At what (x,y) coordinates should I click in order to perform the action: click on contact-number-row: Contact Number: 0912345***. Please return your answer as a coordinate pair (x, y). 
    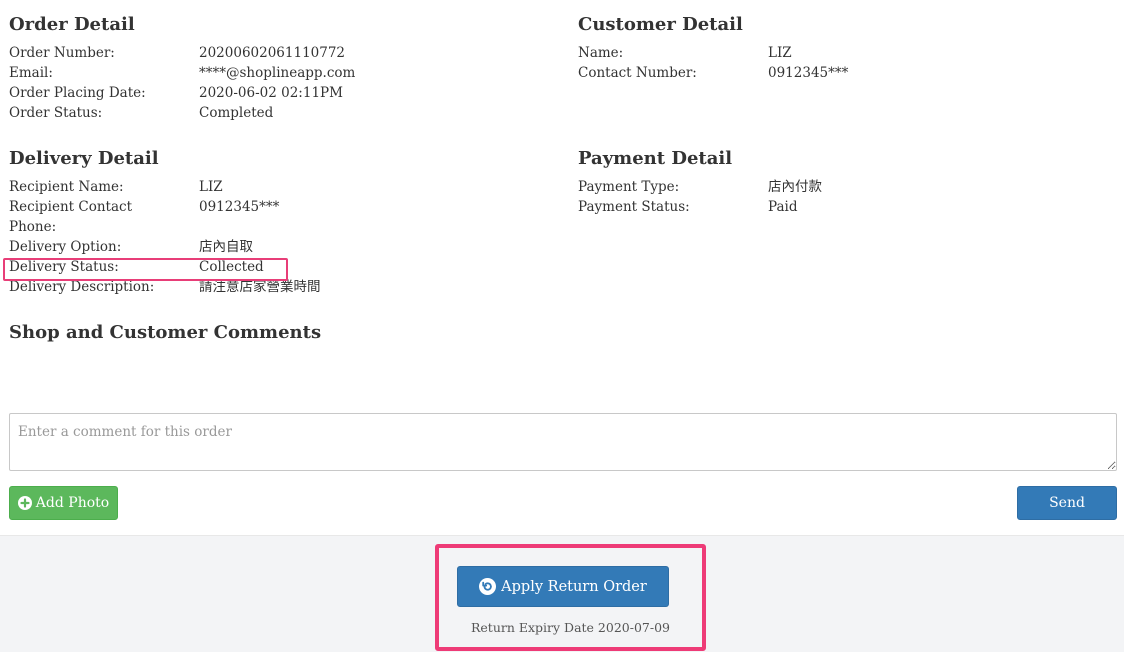
    Looking at the image, I should click on (848, 73).